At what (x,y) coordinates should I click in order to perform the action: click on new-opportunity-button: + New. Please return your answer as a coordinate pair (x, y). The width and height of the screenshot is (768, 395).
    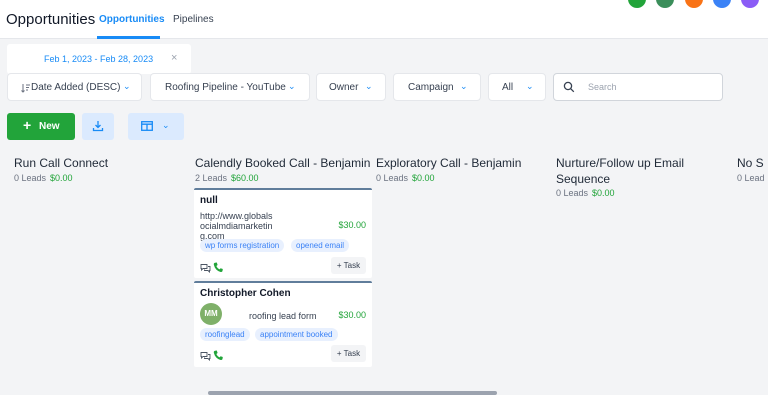
    Looking at the image, I should click on (41, 126).